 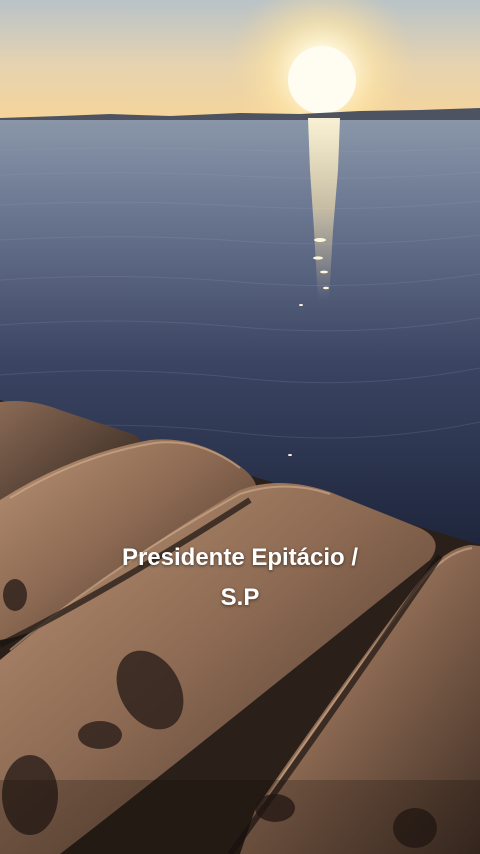 I want to click on caption-line-1: Presidente Epitácio /, so click(x=240, y=557).